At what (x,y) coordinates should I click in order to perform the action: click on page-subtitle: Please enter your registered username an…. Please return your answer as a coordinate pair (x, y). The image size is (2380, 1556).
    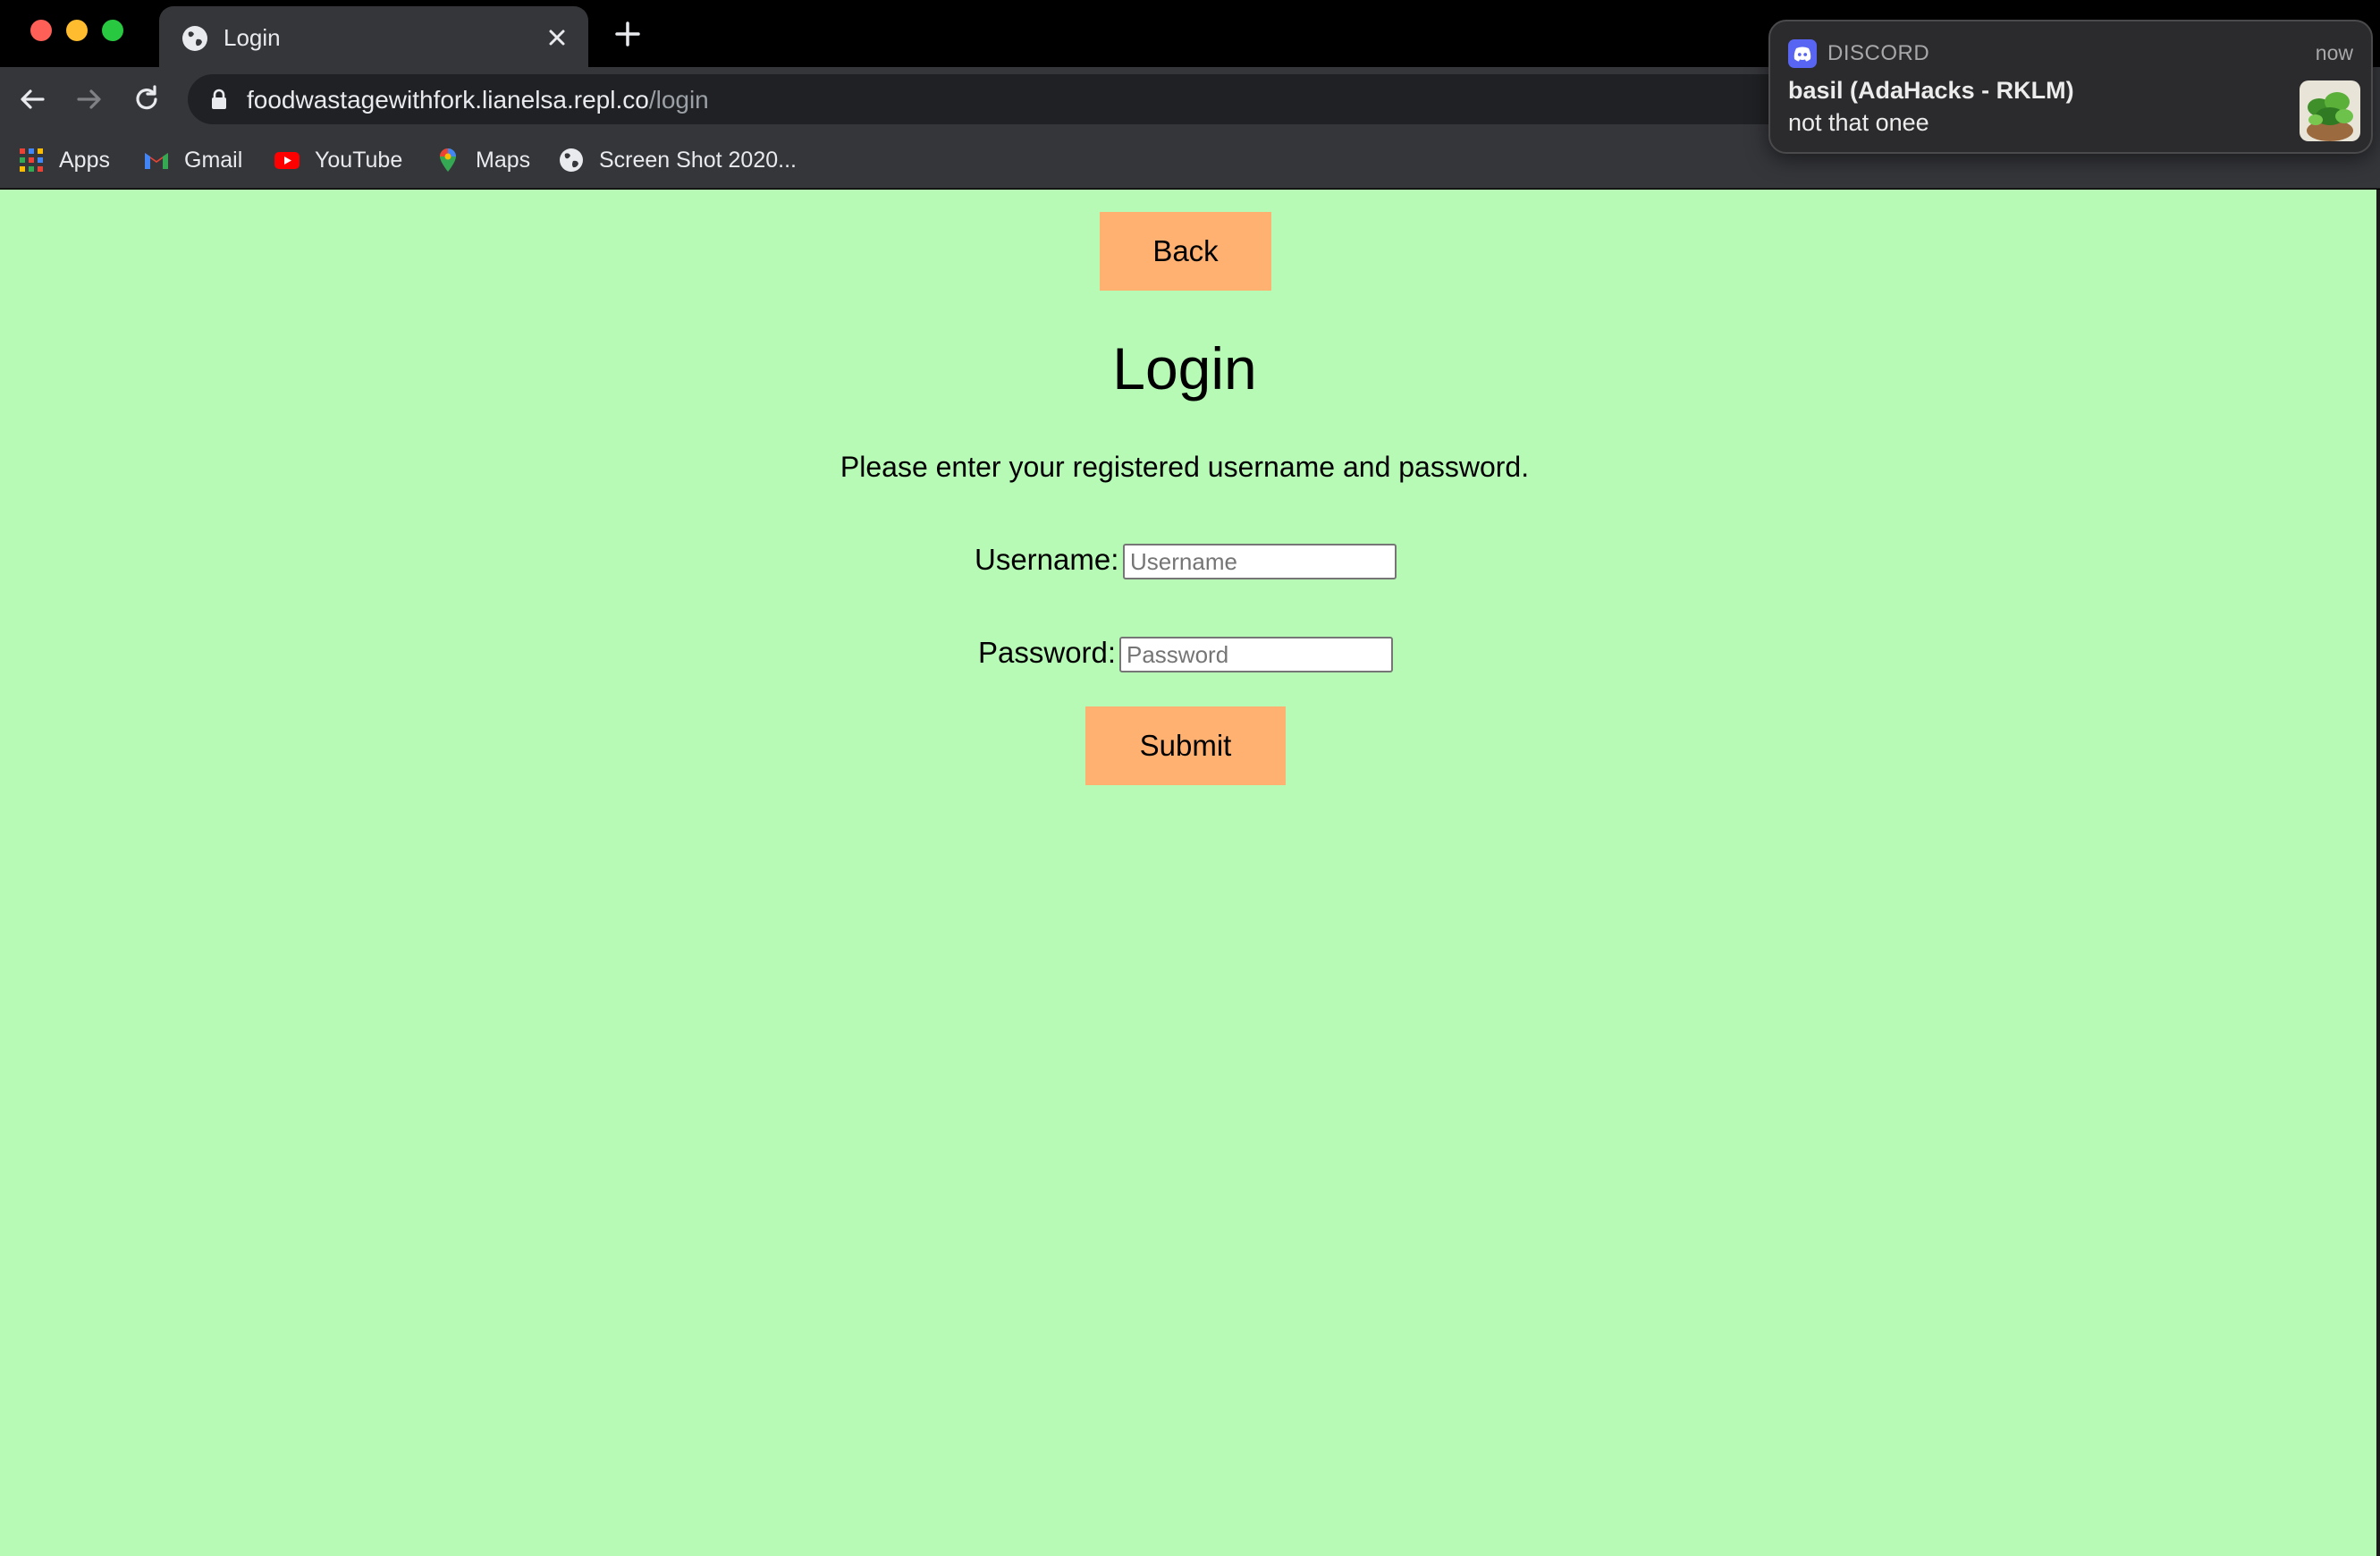
    Looking at the image, I should click on (1185, 467).